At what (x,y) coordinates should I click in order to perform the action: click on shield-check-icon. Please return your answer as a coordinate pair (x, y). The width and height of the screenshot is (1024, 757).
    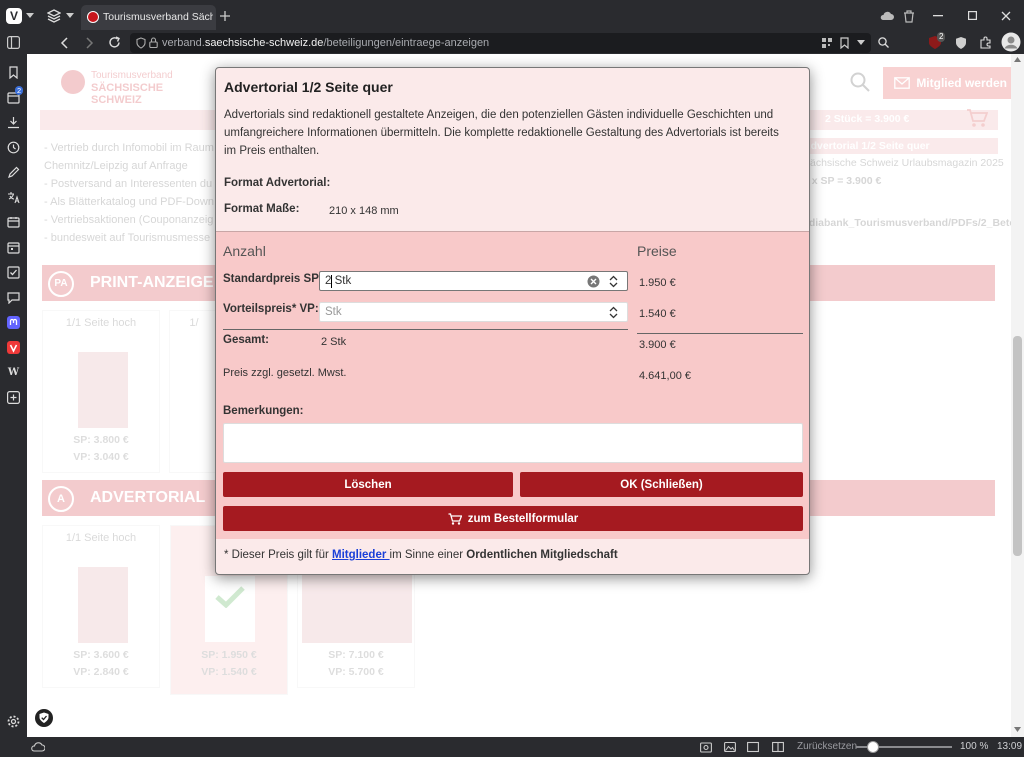
    Looking at the image, I should click on (44, 718).